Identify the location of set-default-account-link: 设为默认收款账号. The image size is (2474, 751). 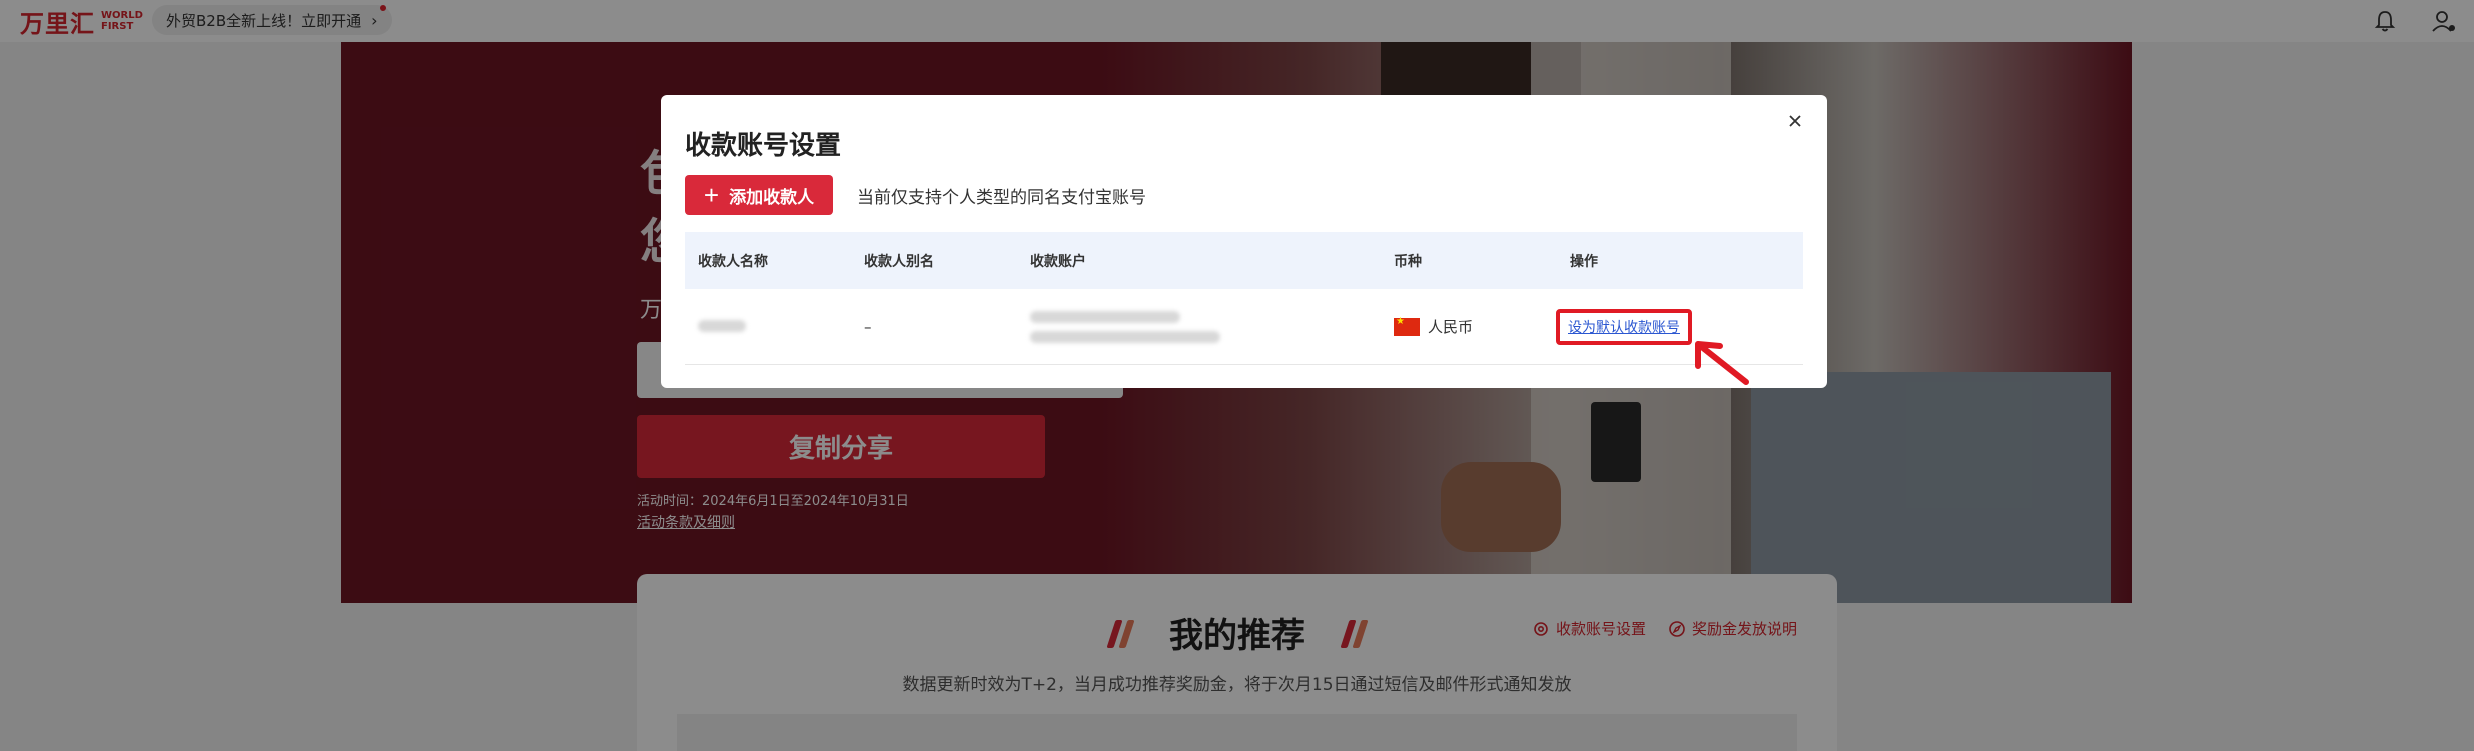
(1624, 326).